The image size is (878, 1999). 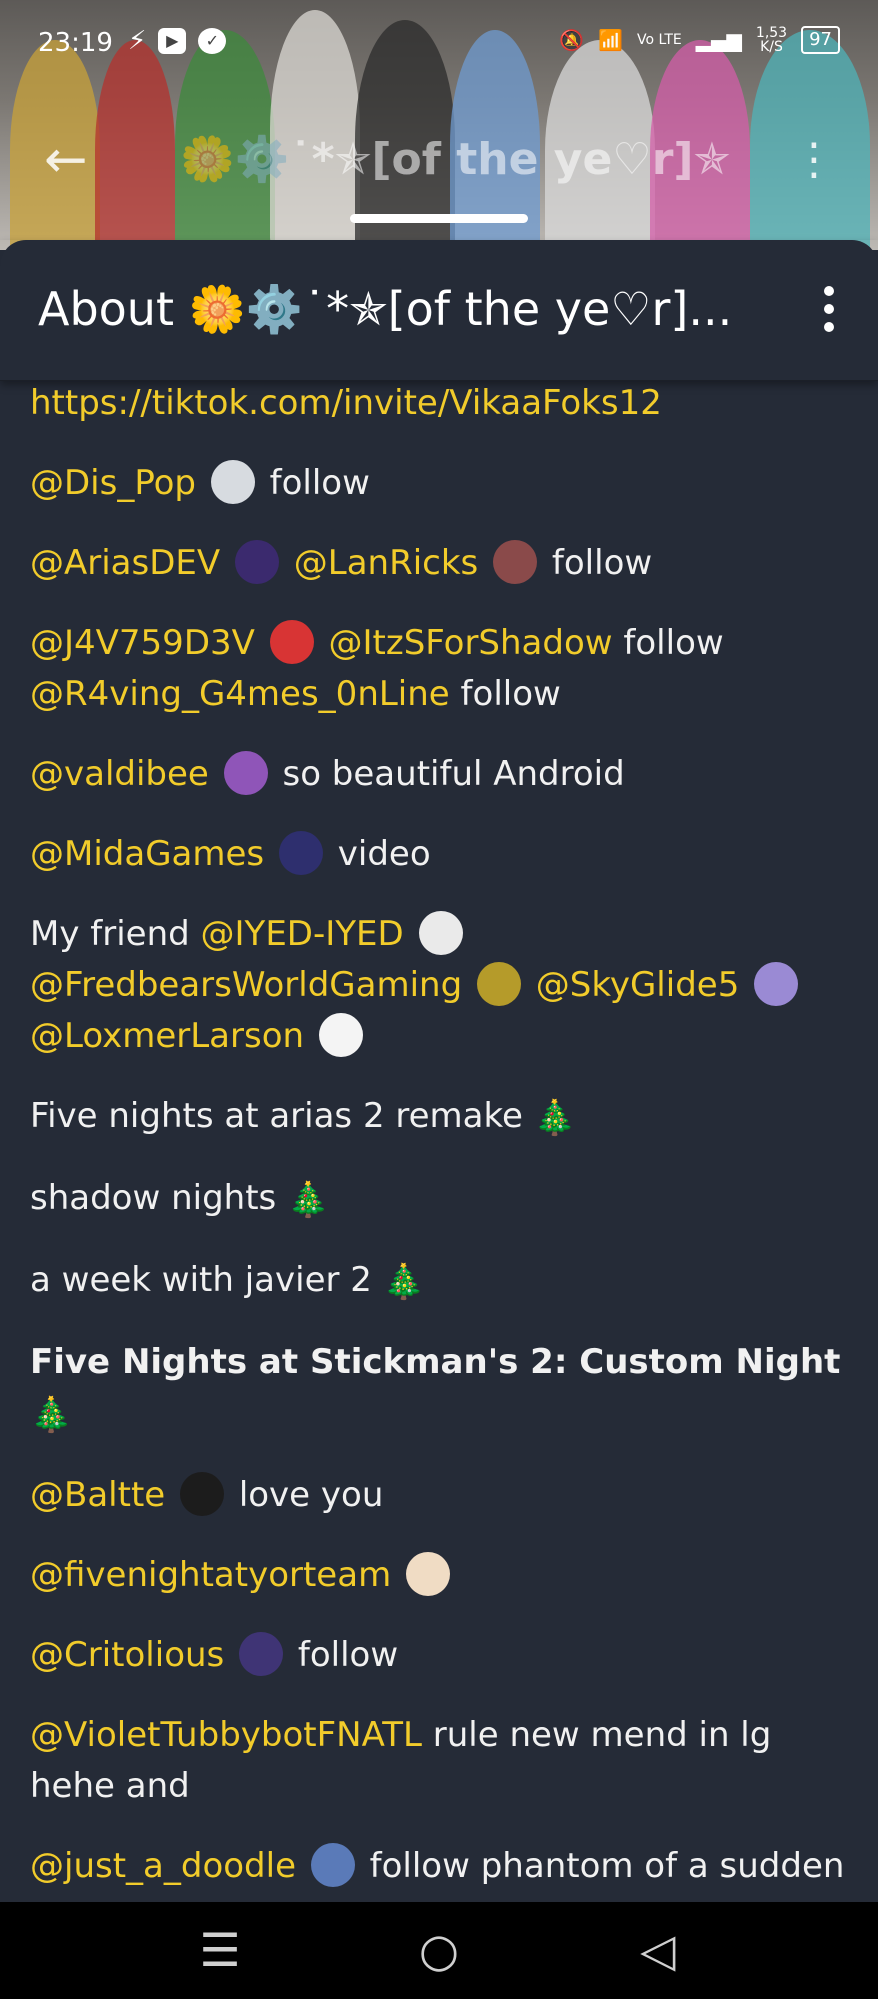 I want to click on mention-critolious: @Critolious, so click(x=127, y=1655).